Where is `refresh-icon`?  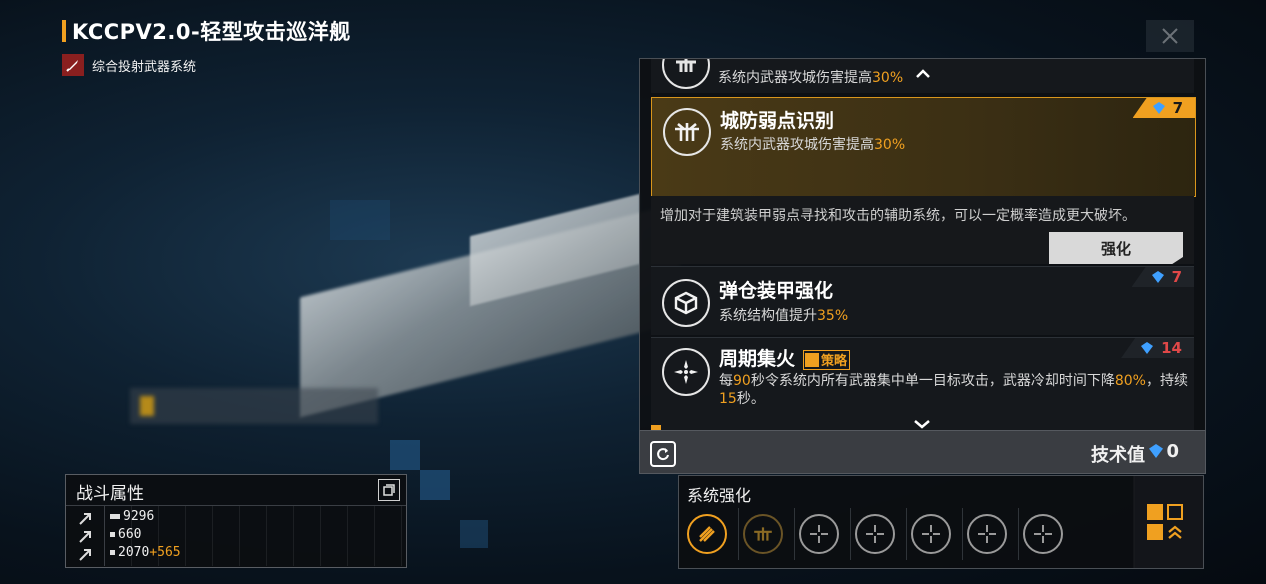 refresh-icon is located at coordinates (663, 454).